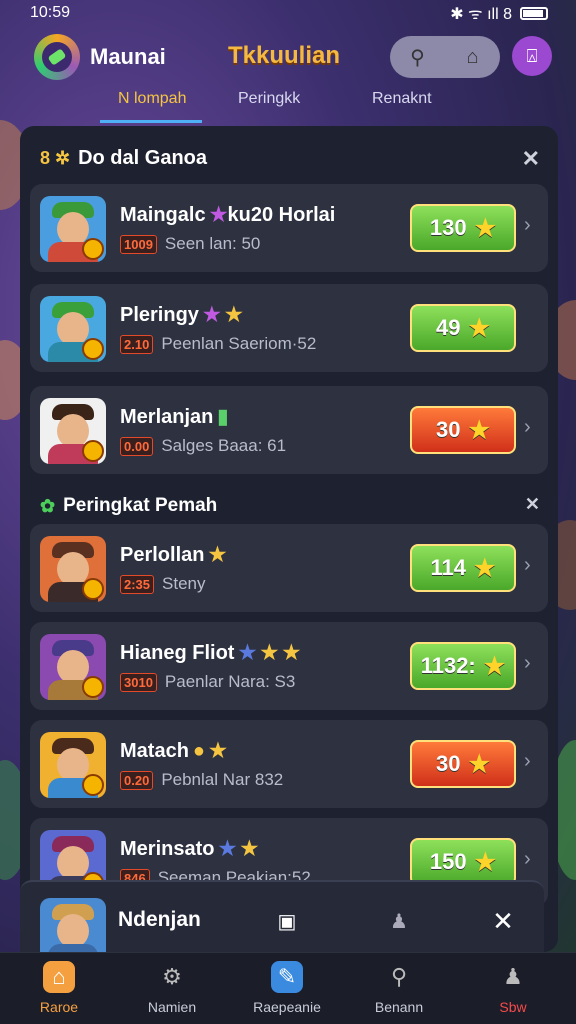 This screenshot has height=1024, width=576. Describe the element at coordinates (137, 780) in the screenshot. I see `rank-badge: 0.20` at that location.